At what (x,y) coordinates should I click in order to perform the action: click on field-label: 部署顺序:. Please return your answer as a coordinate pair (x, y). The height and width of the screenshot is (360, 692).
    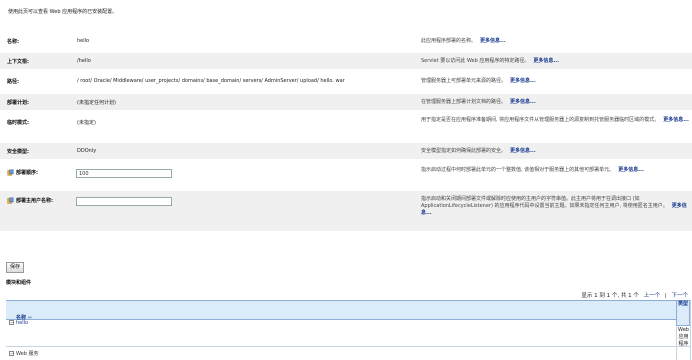
    Looking at the image, I should click on (22, 172).